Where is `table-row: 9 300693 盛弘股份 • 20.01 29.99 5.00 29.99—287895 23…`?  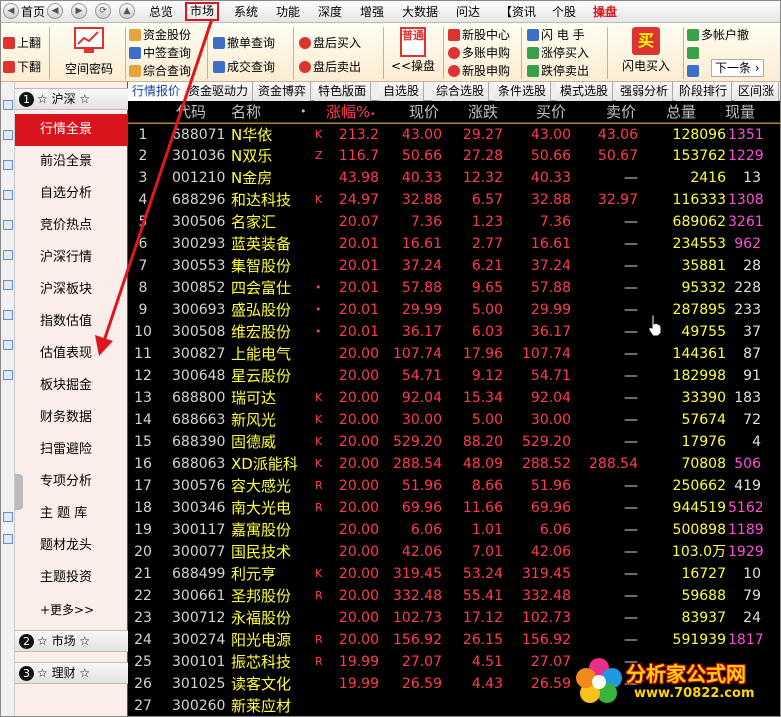
table-row: 9 300693 盛弘股份 • 20.01 29.99 5.00 29.99—287895 23… is located at coordinates (454, 310).